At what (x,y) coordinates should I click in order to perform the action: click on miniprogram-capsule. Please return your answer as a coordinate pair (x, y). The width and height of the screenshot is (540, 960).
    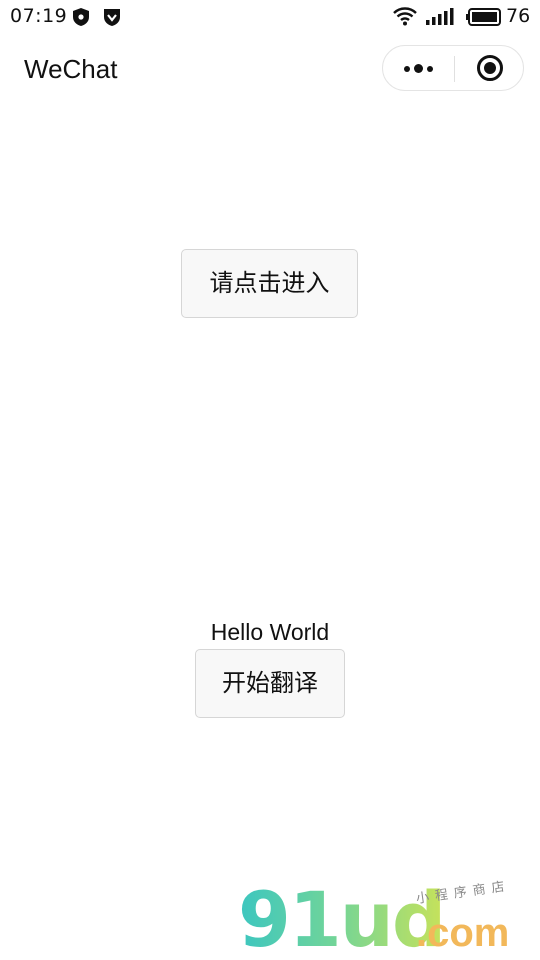
    Looking at the image, I should click on (453, 68).